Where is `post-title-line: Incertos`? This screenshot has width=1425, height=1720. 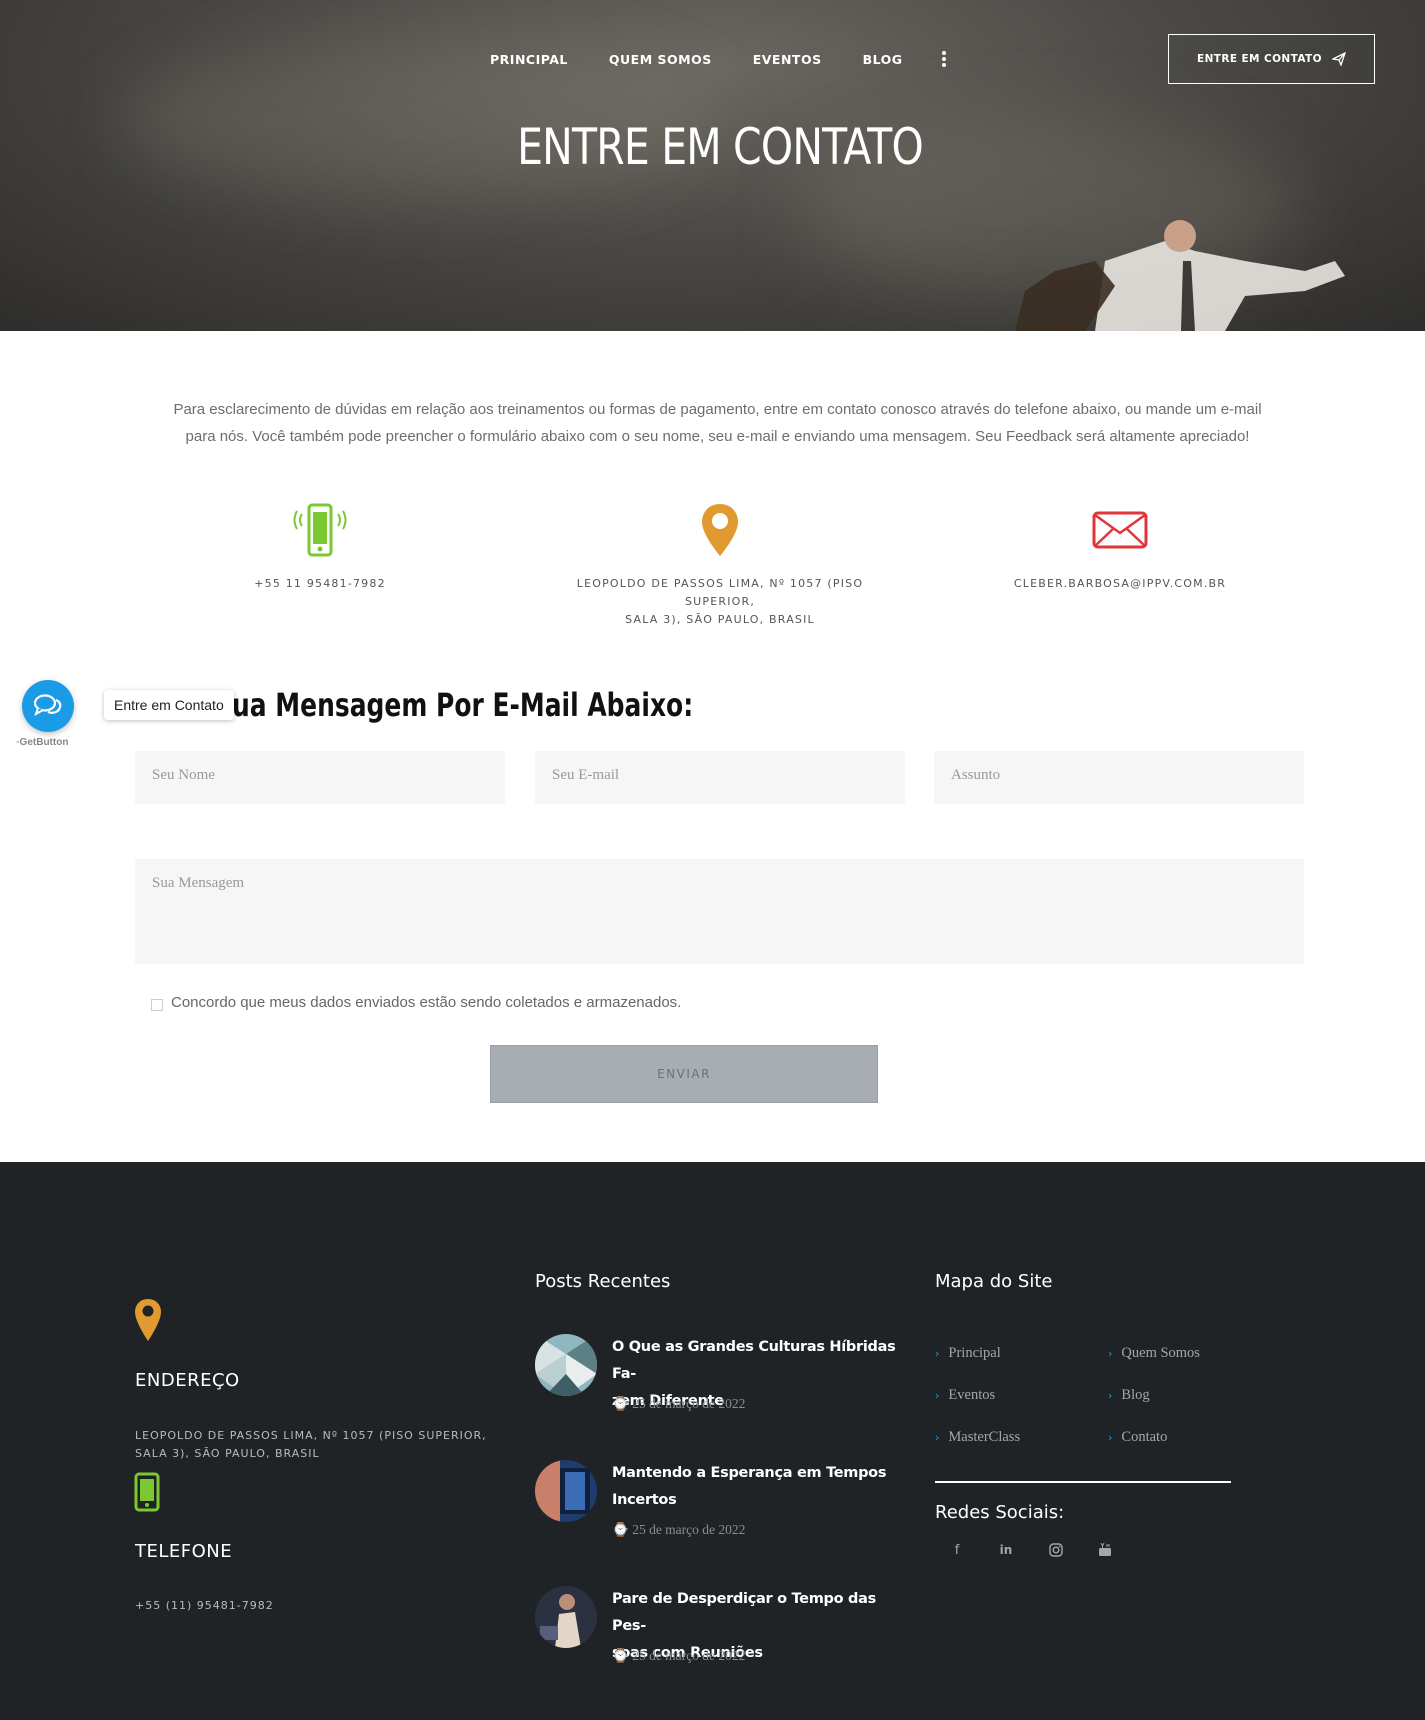
post-title-line: Incertos is located at coordinates (644, 1500).